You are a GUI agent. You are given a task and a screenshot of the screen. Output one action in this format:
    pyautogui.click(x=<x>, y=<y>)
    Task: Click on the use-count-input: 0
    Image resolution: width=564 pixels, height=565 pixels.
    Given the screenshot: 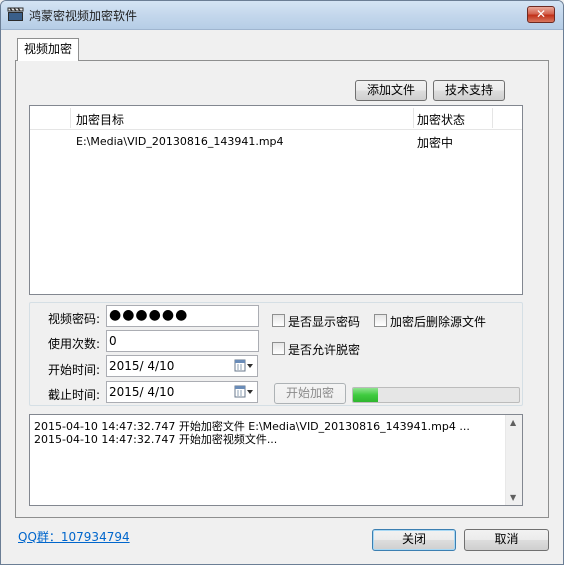 What is the action you would take?
    pyautogui.click(x=182, y=341)
    